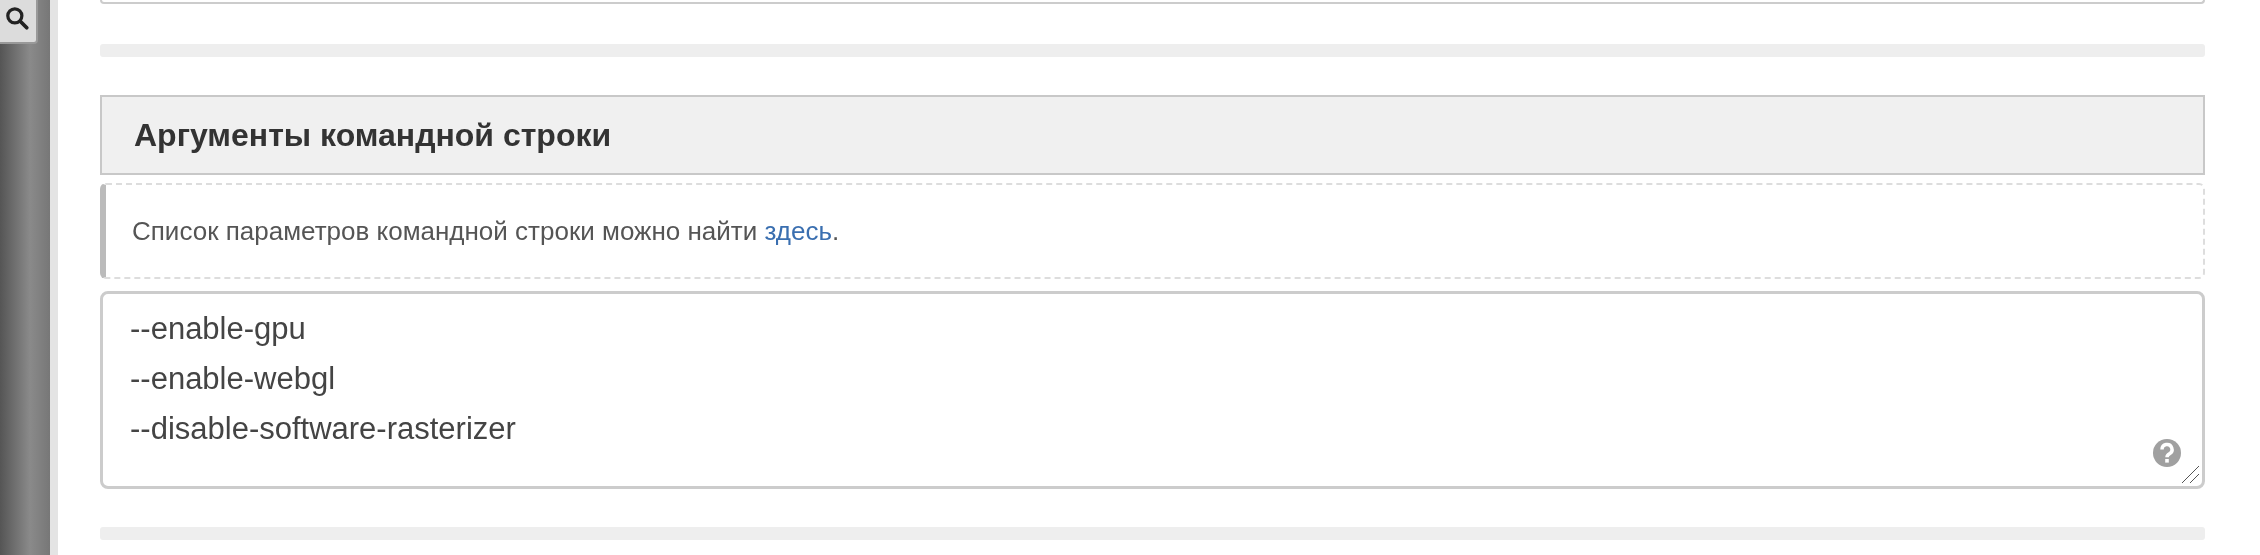 The height and width of the screenshot is (555, 2260). Describe the element at coordinates (798, 230) in the screenshot. I see `here-link: здесь` at that location.